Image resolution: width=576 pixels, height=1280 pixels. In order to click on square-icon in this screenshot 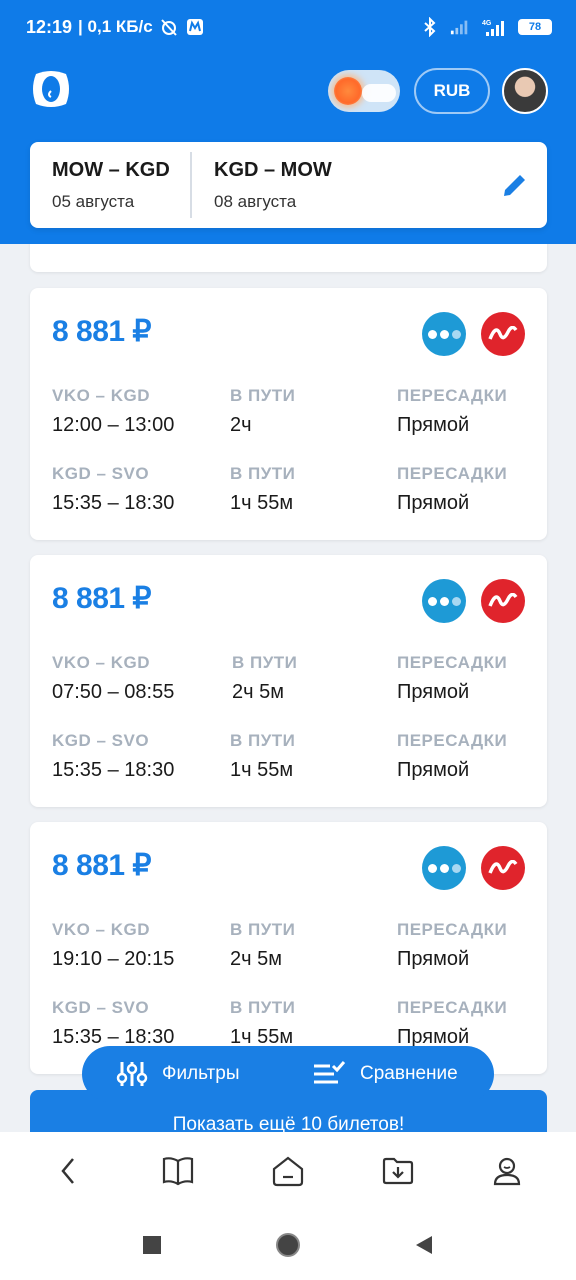, I will do `click(152, 1245)`.